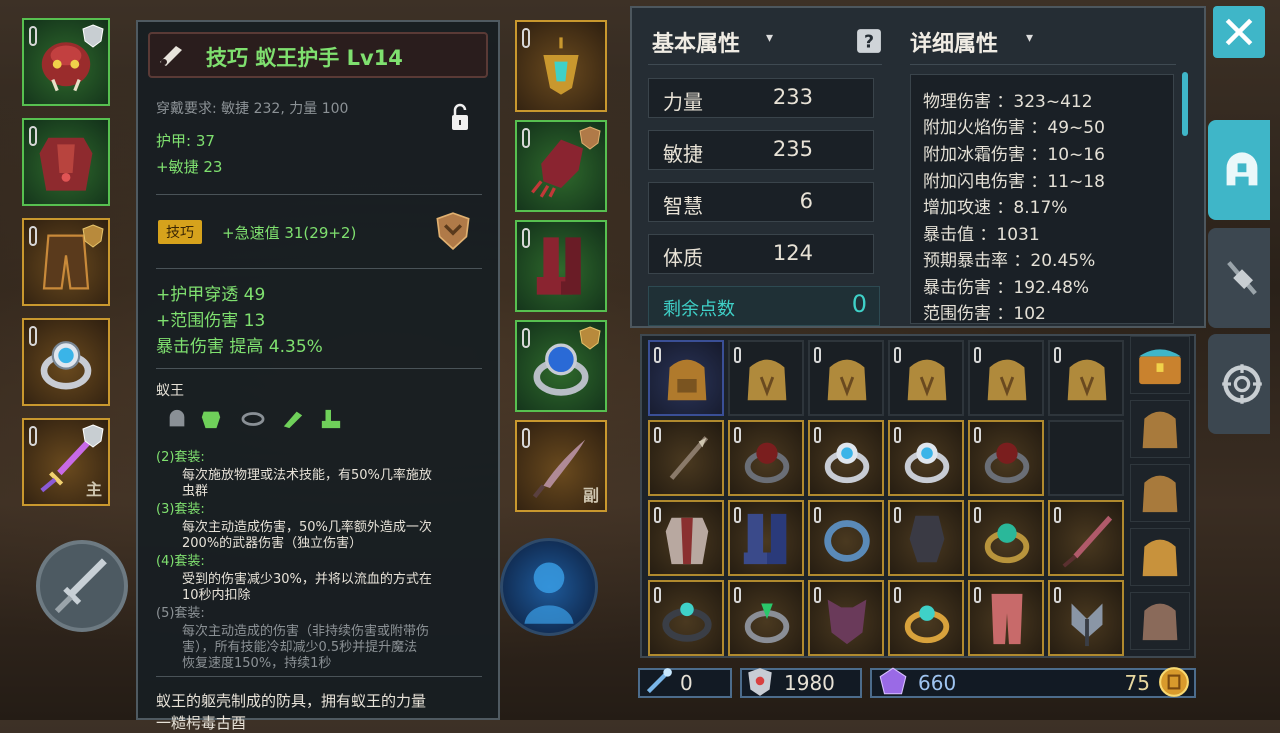 This screenshot has height=733, width=1280. Describe the element at coordinates (683, 102) in the screenshot. I see `stat-name: 力量` at that location.